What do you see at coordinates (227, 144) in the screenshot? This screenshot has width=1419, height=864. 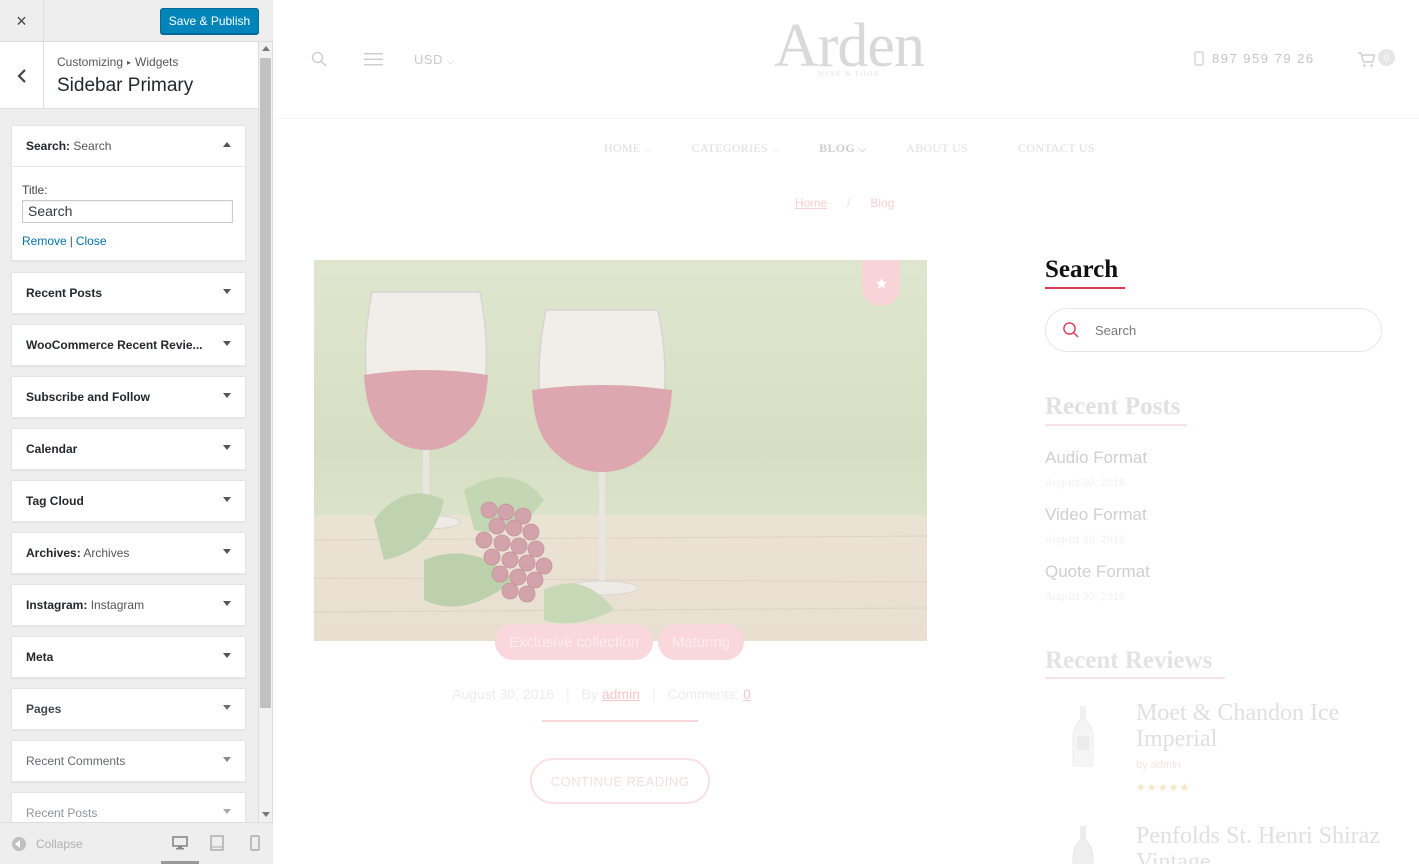 I see `collapse-arrow-icon` at bounding box center [227, 144].